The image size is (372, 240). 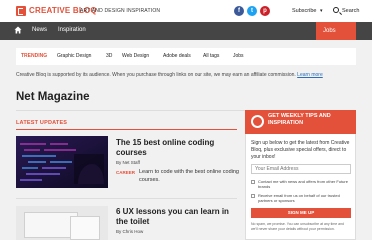 What do you see at coordinates (42, 123) in the screenshot?
I see `latest-updates-heading: LATEST UPDATES` at bounding box center [42, 123].